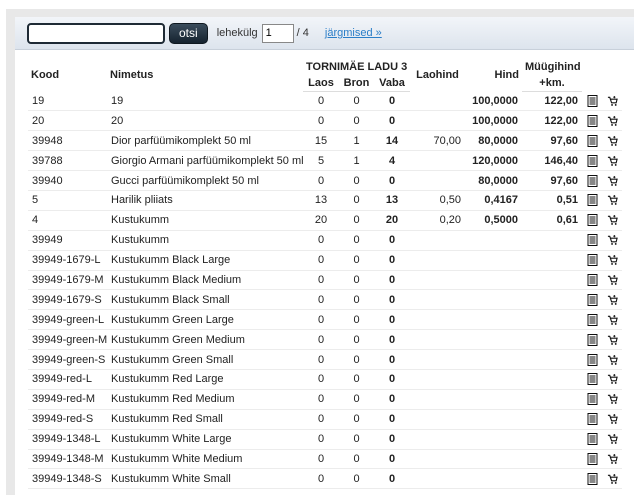 The width and height of the screenshot is (634, 495). What do you see at coordinates (552, 66) in the screenshot?
I see `column-header-sale-price: Müügihind` at bounding box center [552, 66].